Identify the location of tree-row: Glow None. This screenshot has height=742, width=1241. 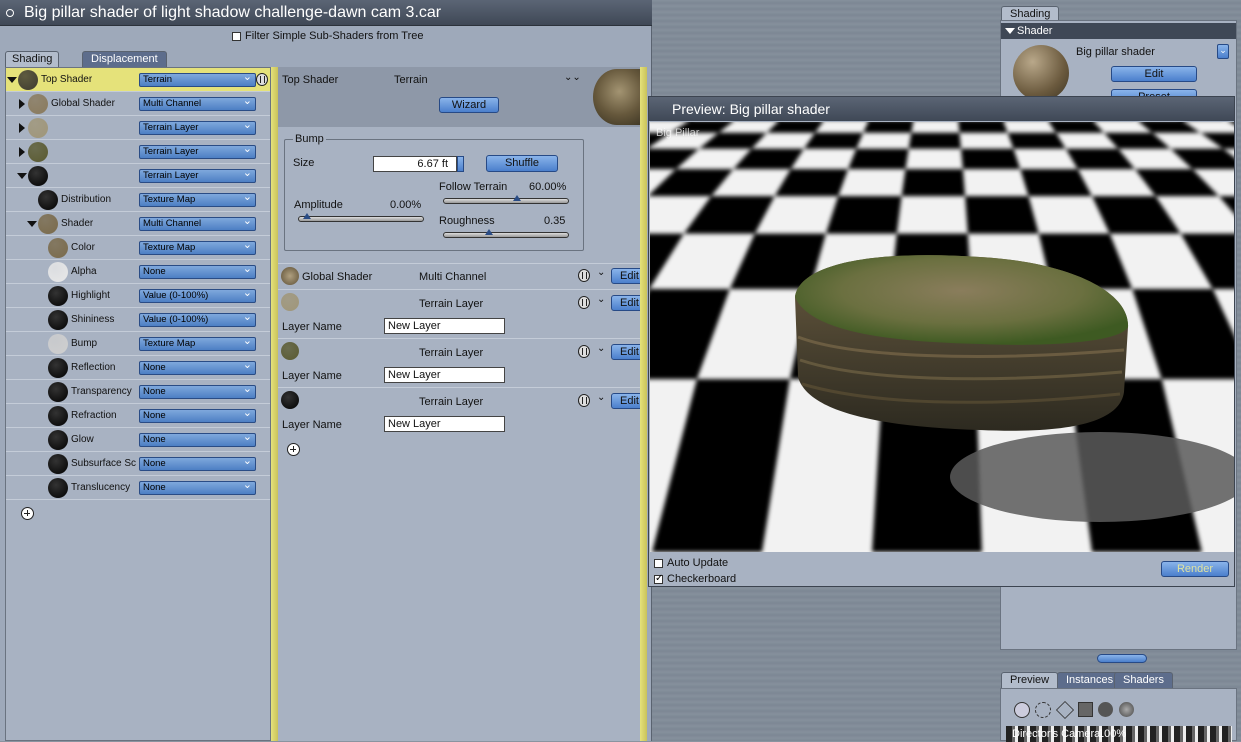
(138, 440).